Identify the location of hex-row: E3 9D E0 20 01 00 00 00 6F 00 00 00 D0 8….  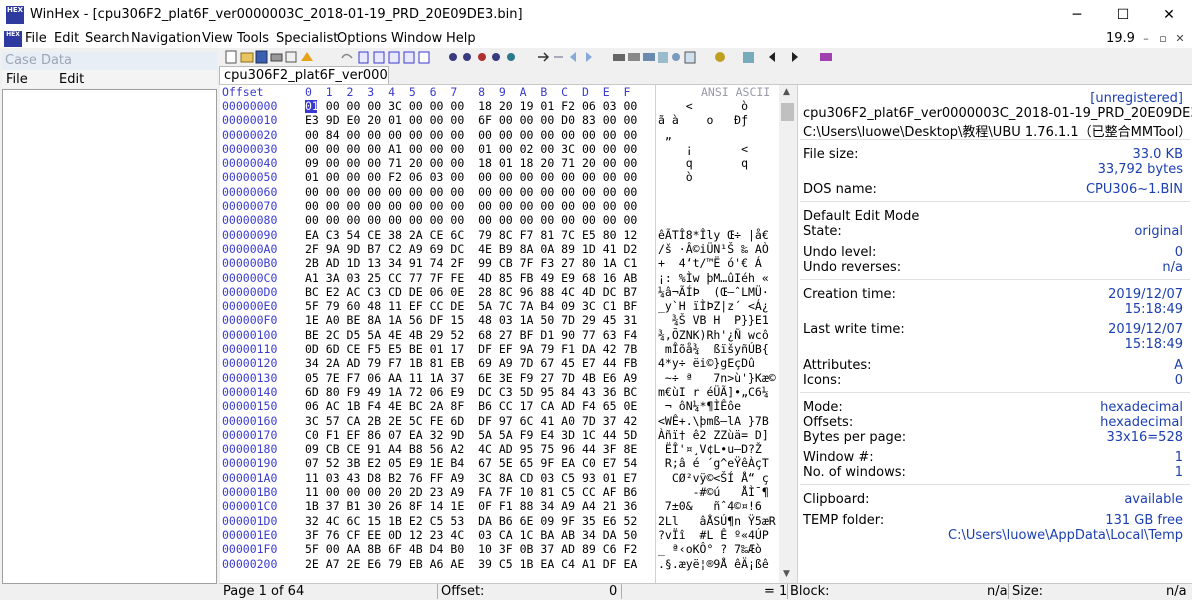
(471, 120).